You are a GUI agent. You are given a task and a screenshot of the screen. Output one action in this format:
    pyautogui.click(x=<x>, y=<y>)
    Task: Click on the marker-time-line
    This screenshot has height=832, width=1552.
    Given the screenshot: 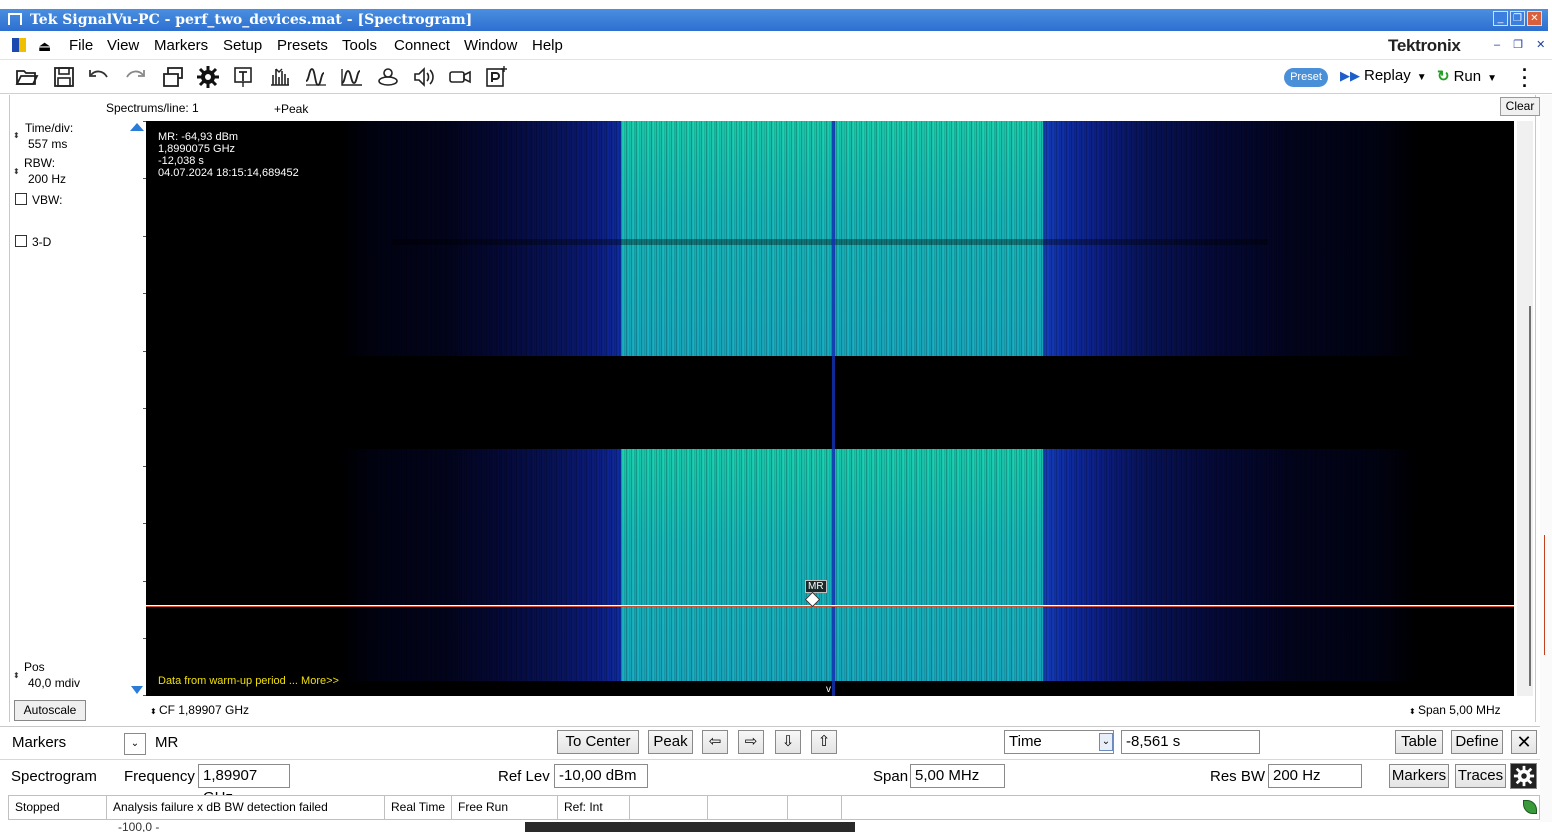 What is the action you would take?
    pyautogui.click(x=830, y=606)
    